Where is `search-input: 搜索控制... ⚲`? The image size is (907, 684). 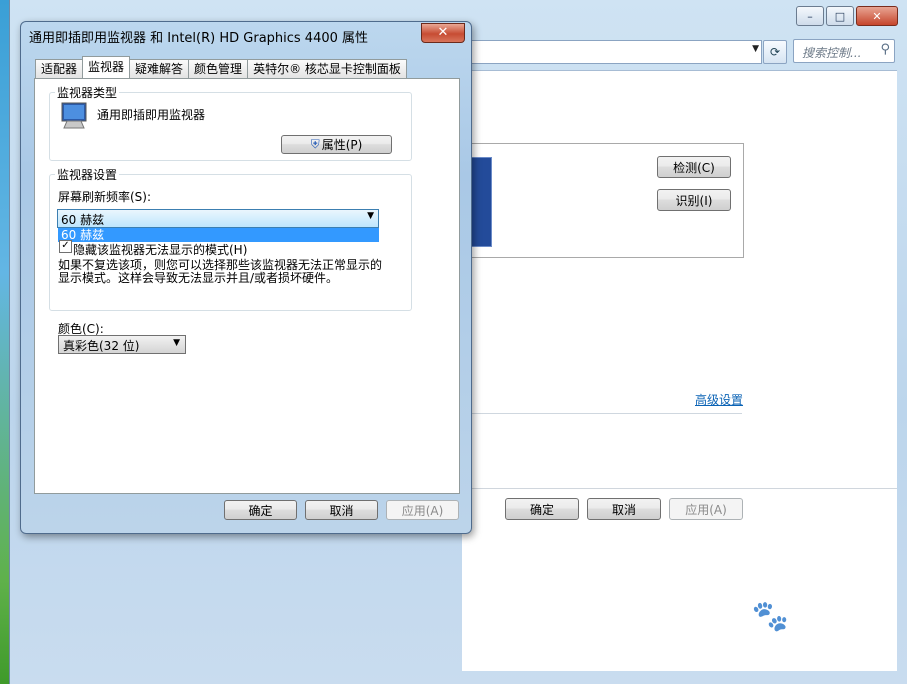 search-input: 搜索控制... ⚲ is located at coordinates (844, 51).